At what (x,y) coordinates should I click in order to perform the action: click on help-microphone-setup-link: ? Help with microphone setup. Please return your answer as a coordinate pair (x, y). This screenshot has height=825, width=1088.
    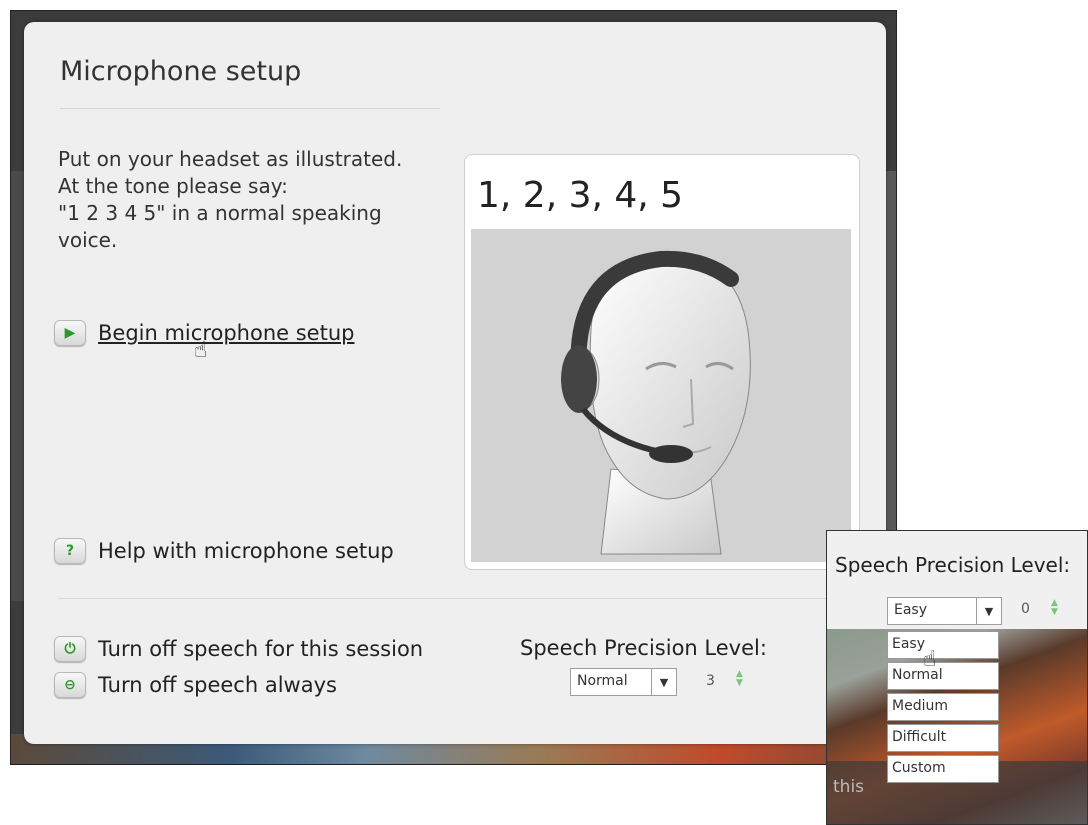
    Looking at the image, I should click on (224, 551).